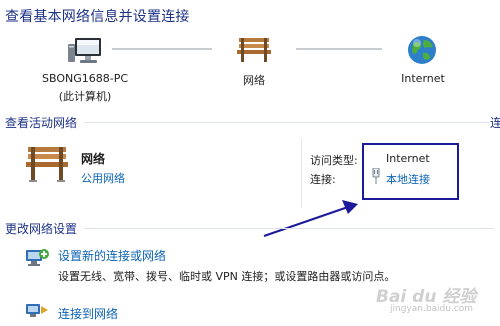 This screenshot has height=326, width=500. Describe the element at coordinates (47, 164) in the screenshot. I see `network-bench-icon` at that location.